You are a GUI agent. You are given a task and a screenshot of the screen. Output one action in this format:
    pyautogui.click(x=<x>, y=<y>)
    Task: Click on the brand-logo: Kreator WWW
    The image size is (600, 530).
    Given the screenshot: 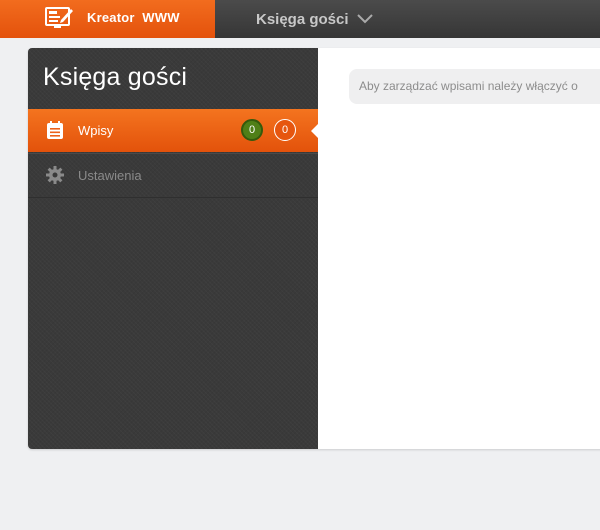 What is the action you would take?
    pyautogui.click(x=107, y=19)
    